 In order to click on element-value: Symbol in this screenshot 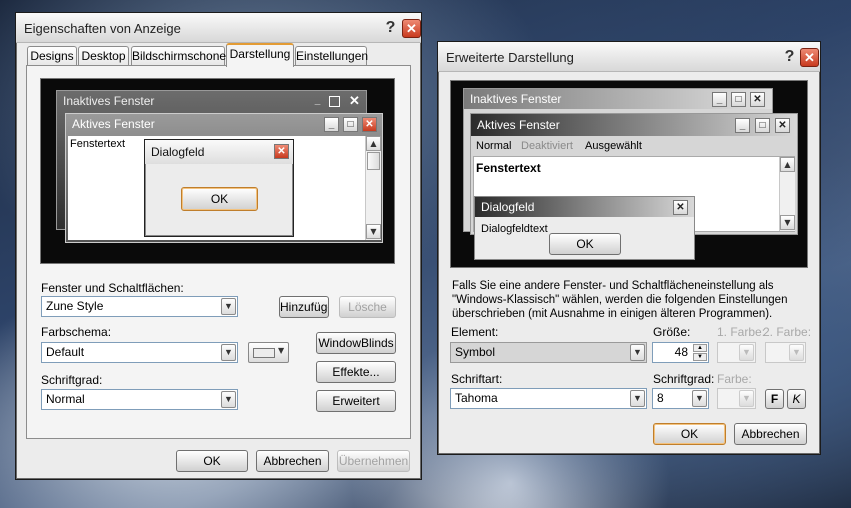, I will do `click(475, 352)`.